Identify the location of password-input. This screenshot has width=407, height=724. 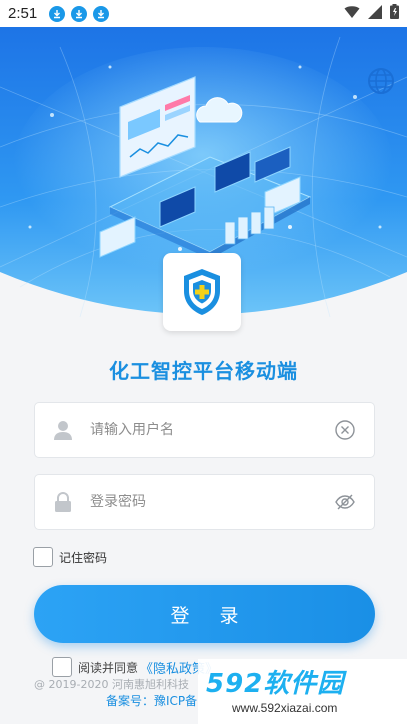
(212, 502).